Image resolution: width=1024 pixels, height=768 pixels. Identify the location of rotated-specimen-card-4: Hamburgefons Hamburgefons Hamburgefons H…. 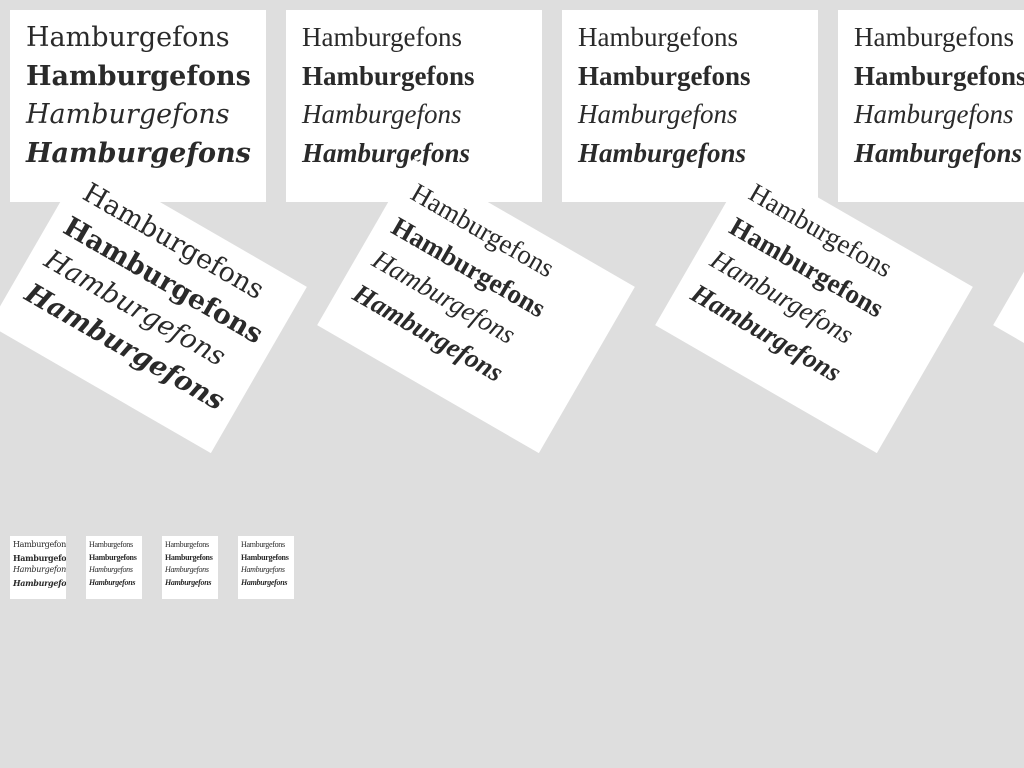
(1008, 306).